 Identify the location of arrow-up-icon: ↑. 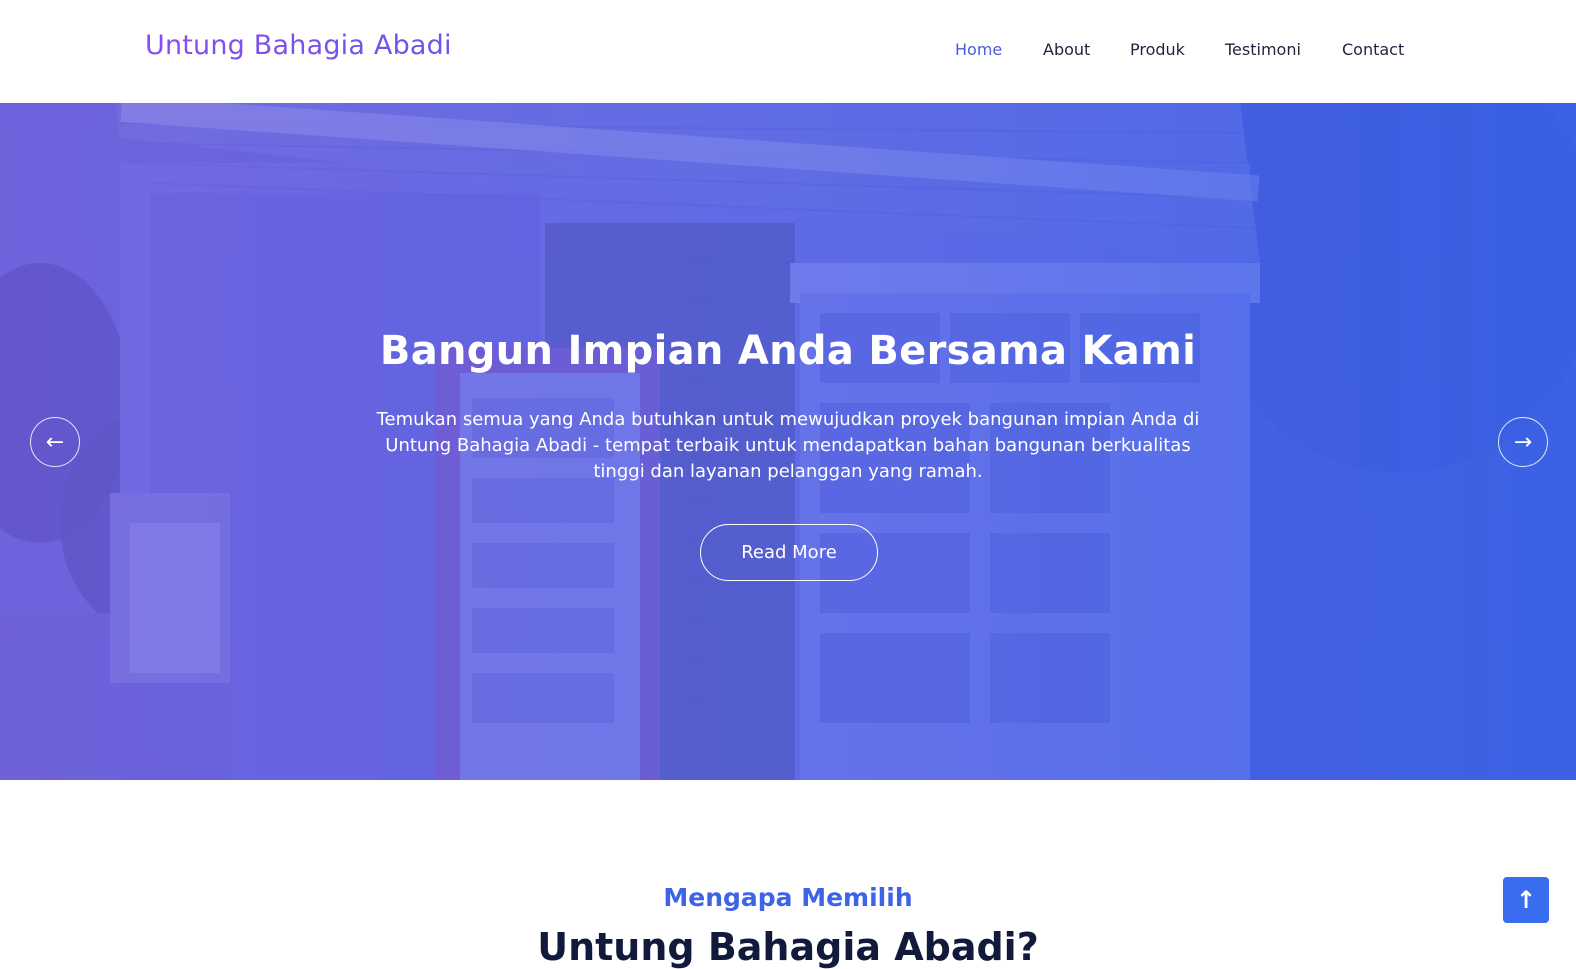
(1526, 900).